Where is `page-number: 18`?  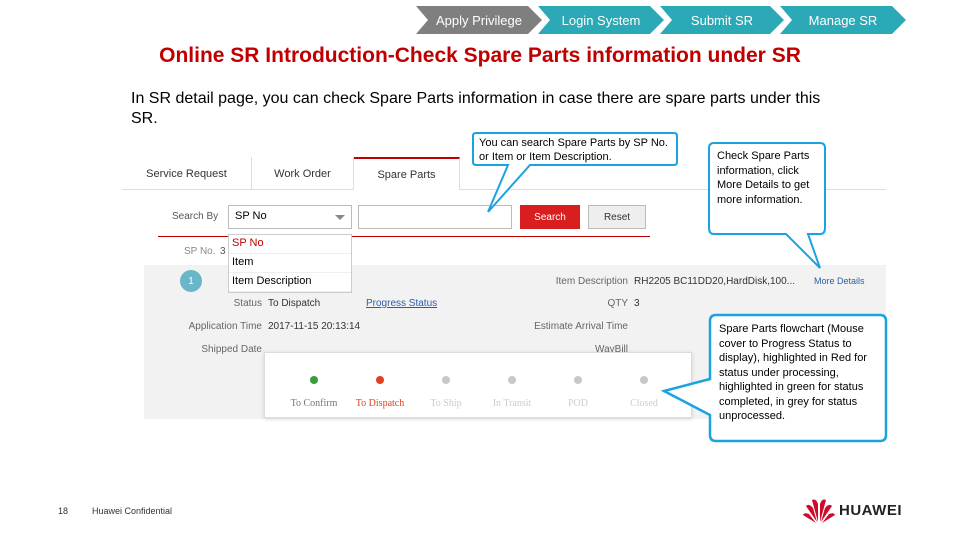
page-number: 18 is located at coordinates (63, 511).